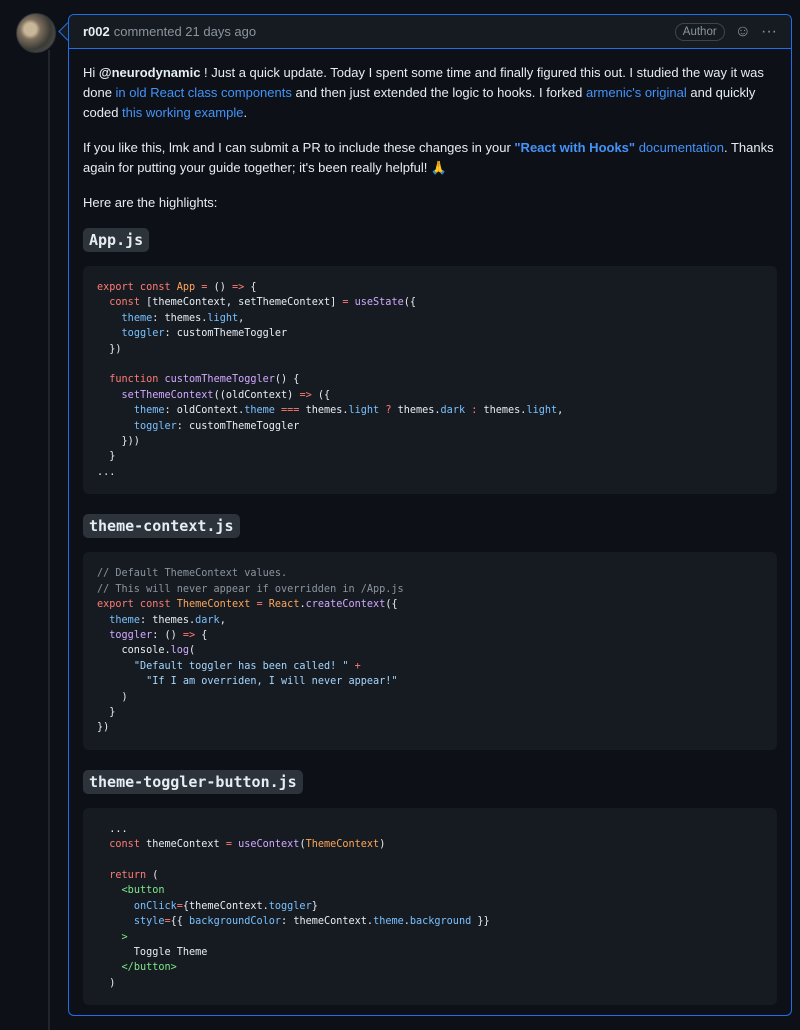 The height and width of the screenshot is (1030, 800). I want to click on armenic-original-link: armenic's original, so click(636, 92).